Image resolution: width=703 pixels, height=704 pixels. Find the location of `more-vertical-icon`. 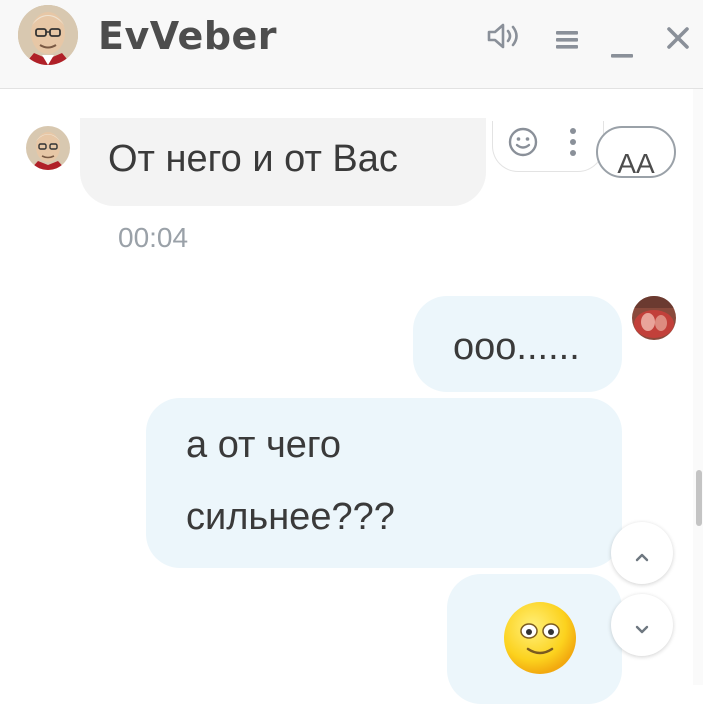

more-vertical-icon is located at coordinates (573, 142).